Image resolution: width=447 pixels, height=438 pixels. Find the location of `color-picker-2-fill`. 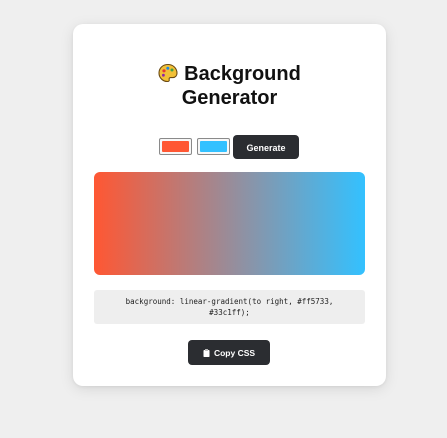

color-picker-2-fill is located at coordinates (213, 146).